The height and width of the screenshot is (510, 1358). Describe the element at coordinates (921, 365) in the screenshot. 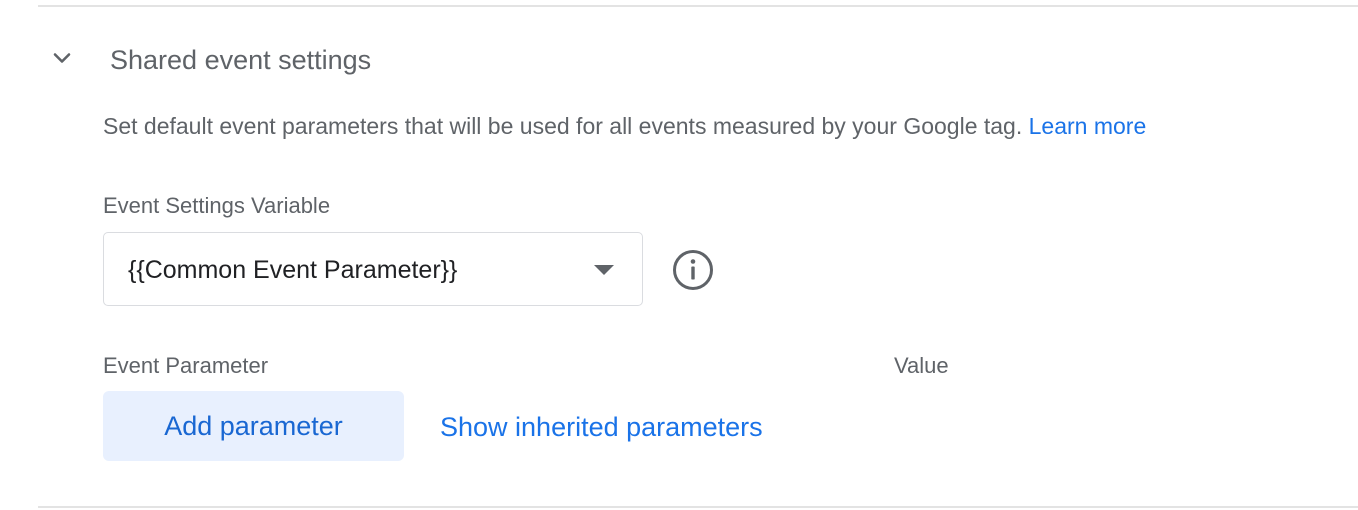

I see `value-column-label: Value` at that location.